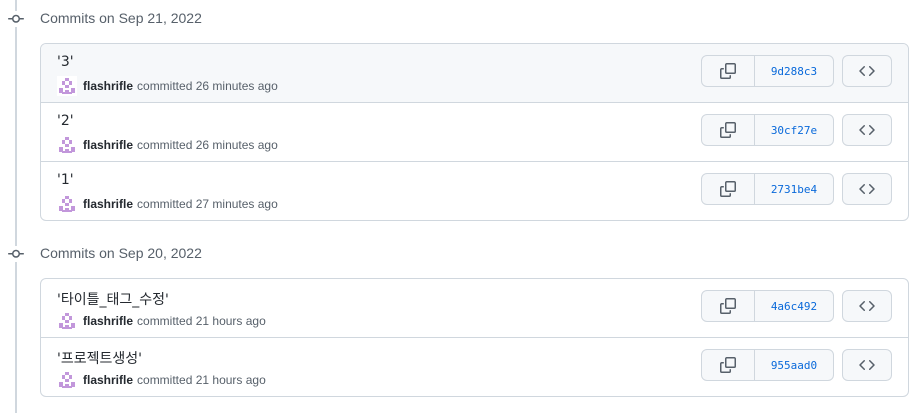 This screenshot has width=918, height=413. Describe the element at coordinates (113, 299) in the screenshot. I see `commit-message-link: '타이틀_태그_수정'` at that location.